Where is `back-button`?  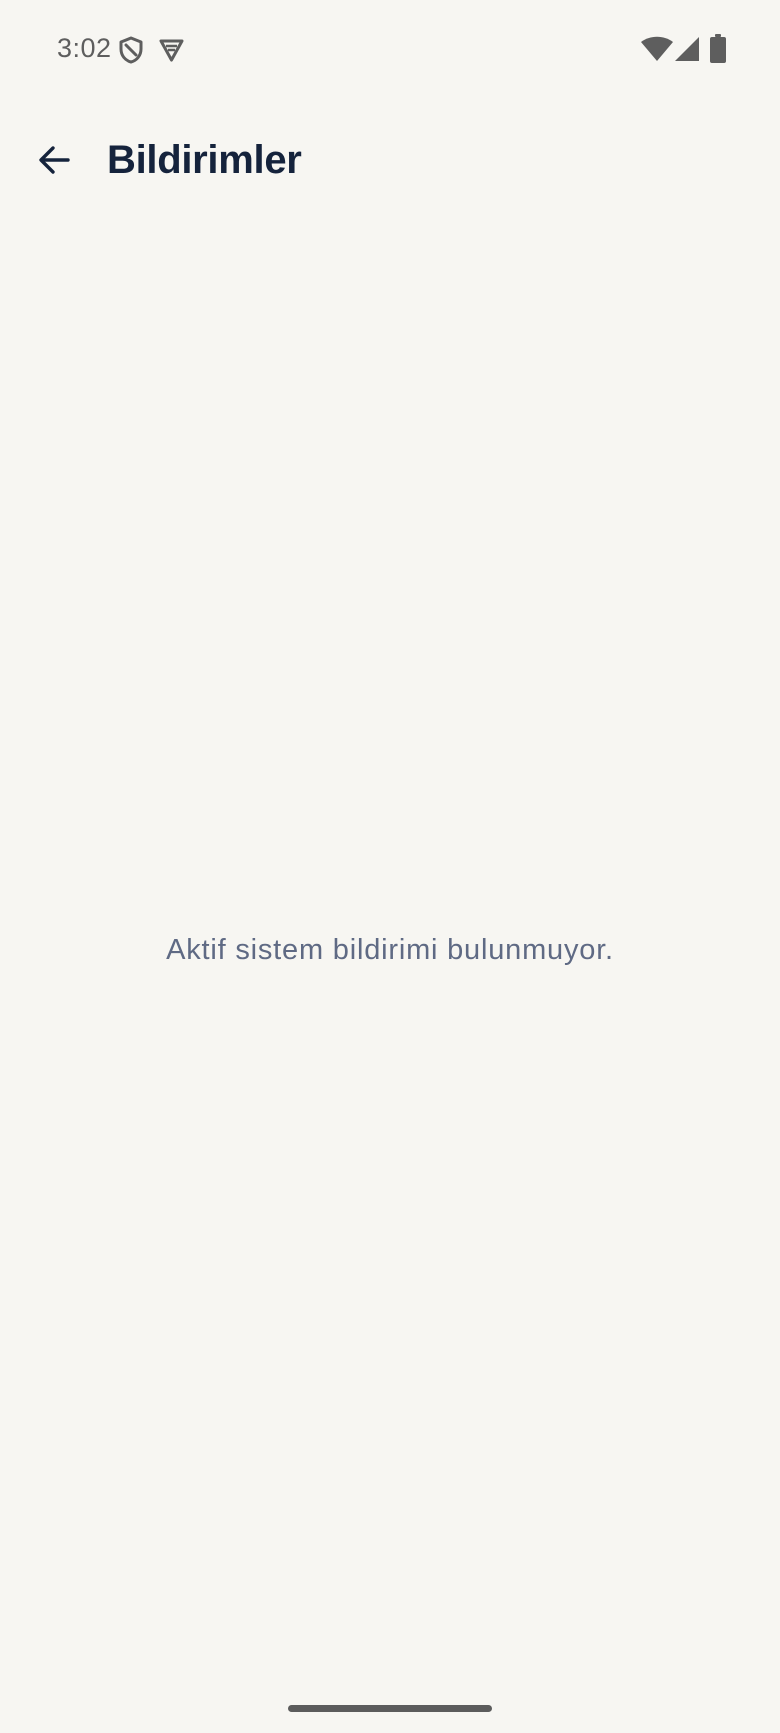 back-button is located at coordinates (54, 160).